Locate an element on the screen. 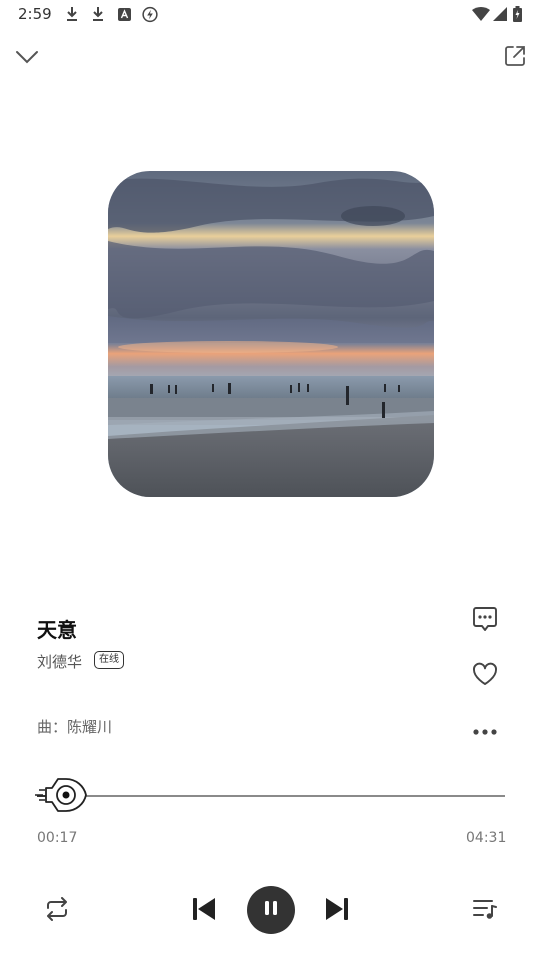  progress-knob is located at coordinates (64, 796).